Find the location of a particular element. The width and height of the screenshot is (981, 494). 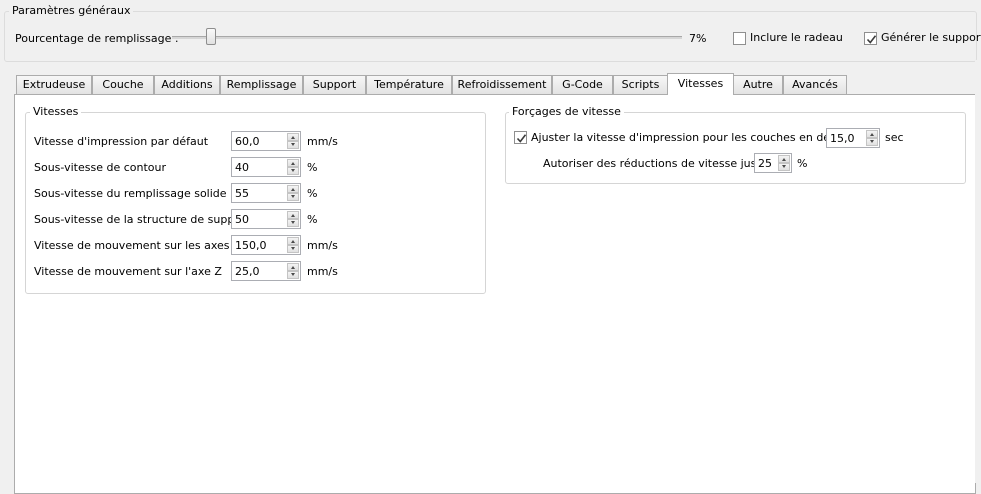

speed-travel-z-value: 25,0 is located at coordinates (247, 271).